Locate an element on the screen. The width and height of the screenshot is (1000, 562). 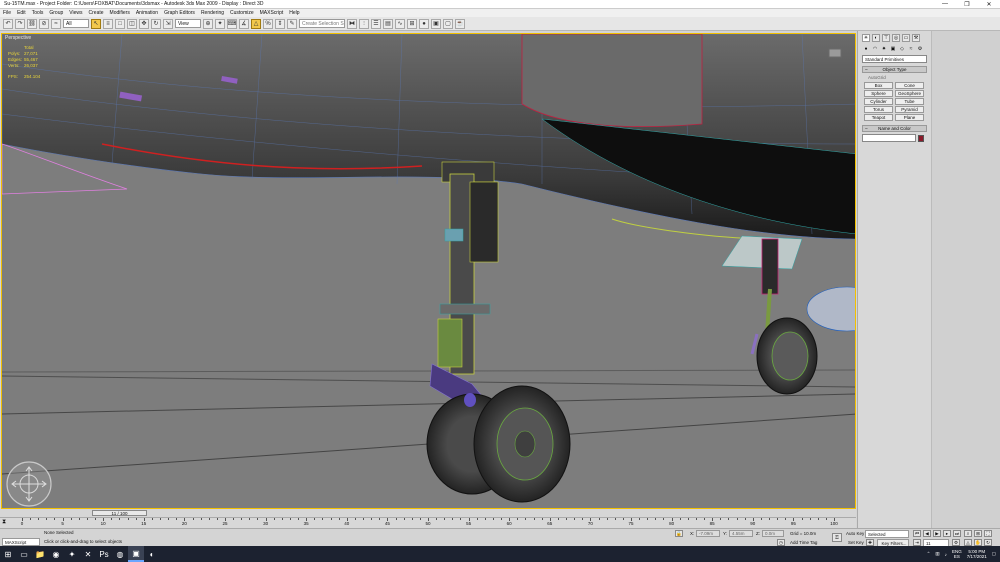
plane-button: Plane is located at coordinates (909, 117).